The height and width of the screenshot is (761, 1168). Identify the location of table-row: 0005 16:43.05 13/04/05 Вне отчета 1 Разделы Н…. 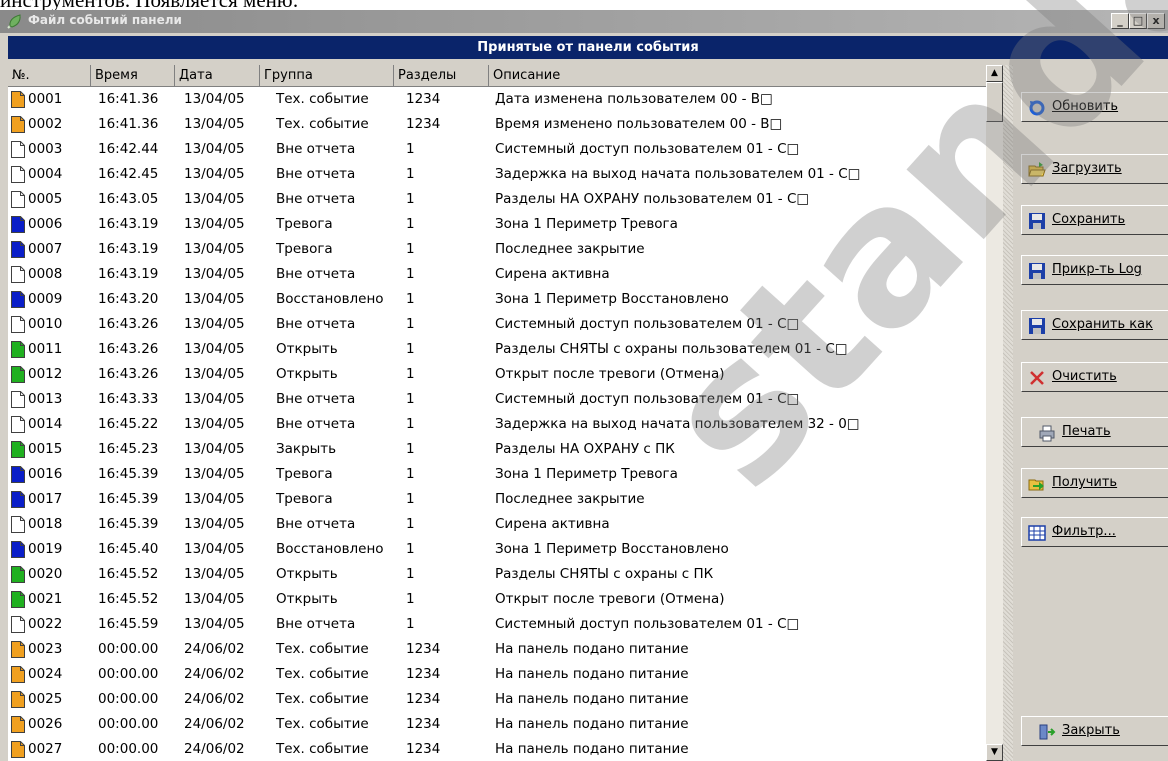
(497, 199).